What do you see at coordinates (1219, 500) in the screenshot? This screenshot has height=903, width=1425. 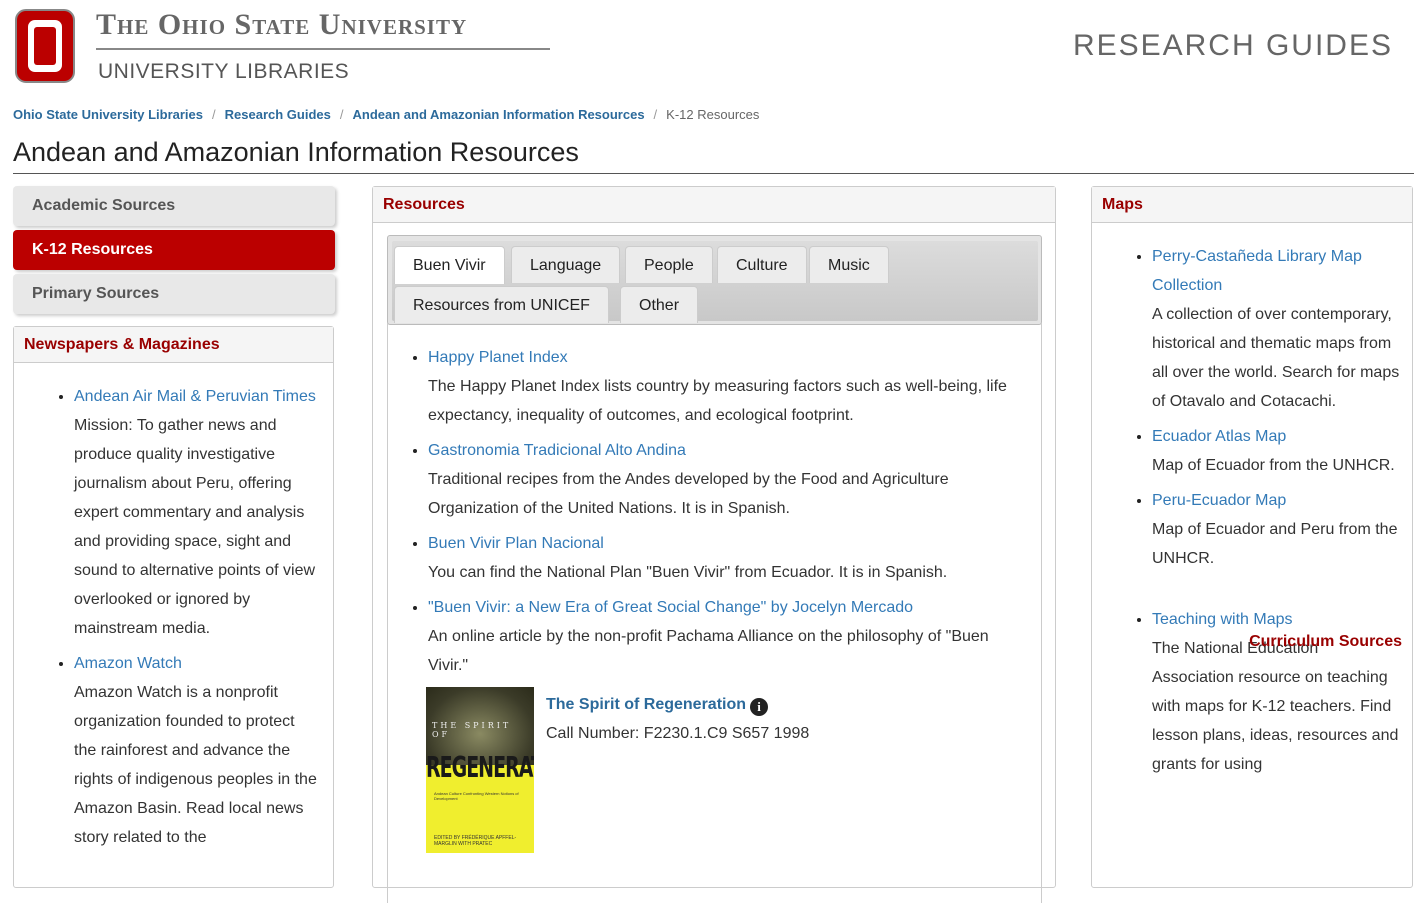 I see `resource-link: Peru-Ecuador Map` at bounding box center [1219, 500].